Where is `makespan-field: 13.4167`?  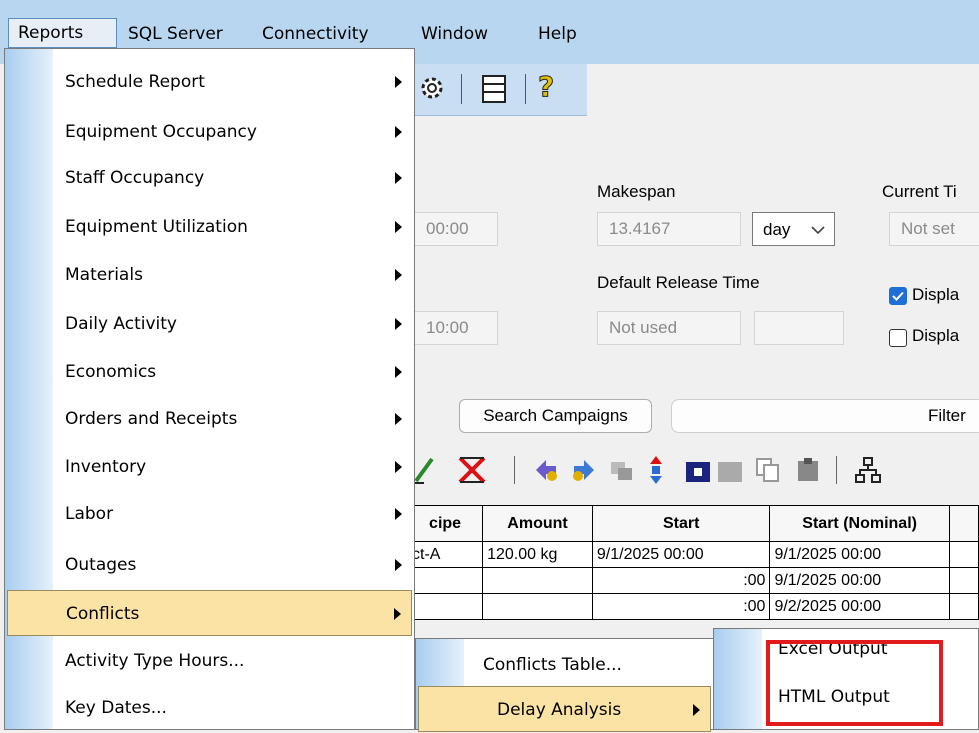 makespan-field: 13.4167 is located at coordinates (669, 229).